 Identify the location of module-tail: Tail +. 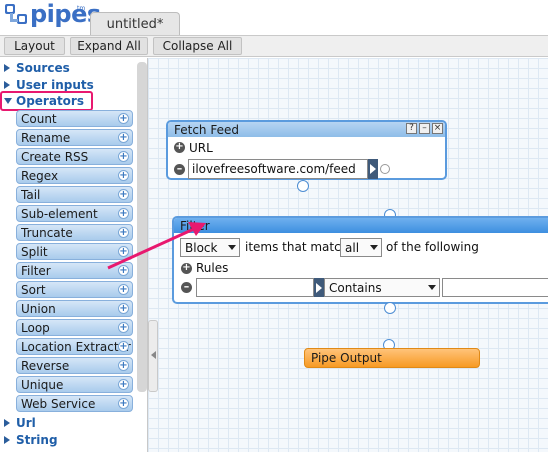
(74, 194).